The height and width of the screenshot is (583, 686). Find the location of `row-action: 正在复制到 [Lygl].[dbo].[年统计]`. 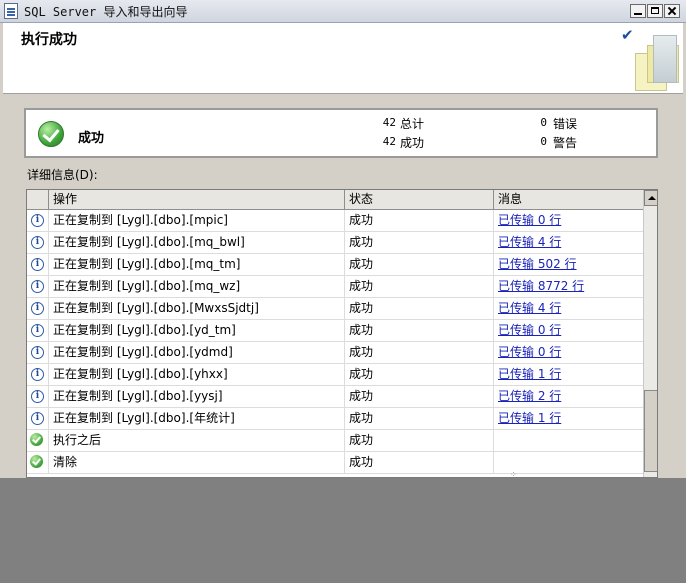

row-action: 正在复制到 [Lygl].[dbo].[年统计] is located at coordinates (197, 418).